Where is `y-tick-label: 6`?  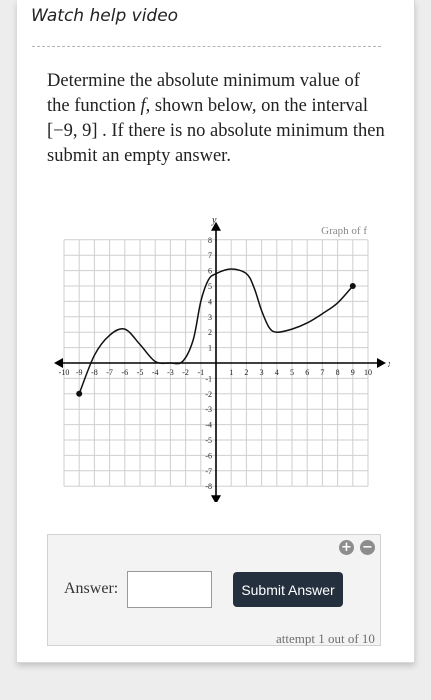 y-tick-label: 6 is located at coordinates (210, 271).